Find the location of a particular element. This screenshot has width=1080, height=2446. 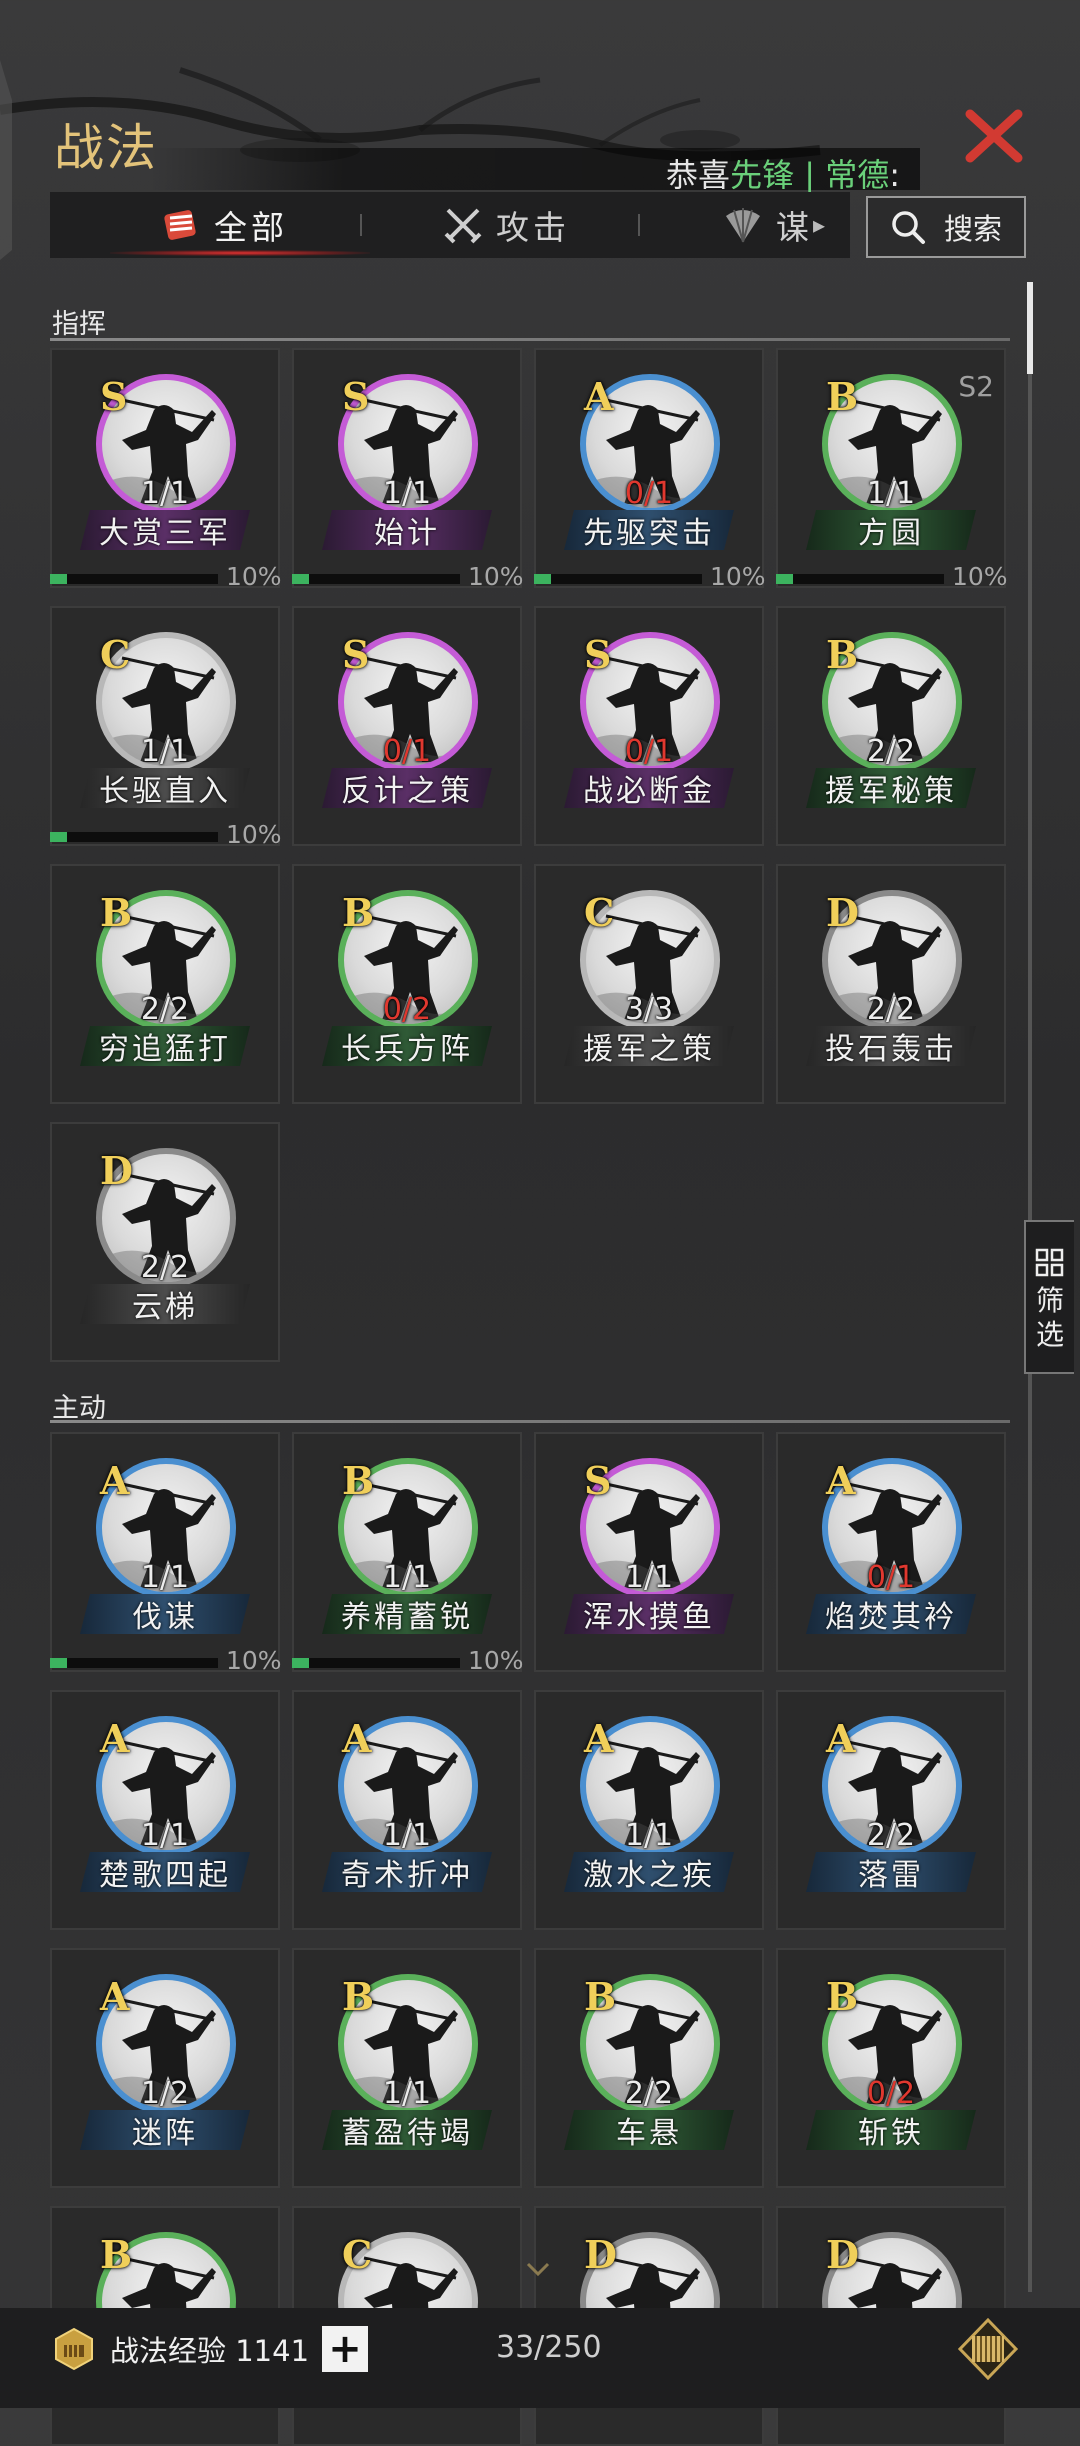

tactic-count-label: 0/2 is located at coordinates (407, 1009).